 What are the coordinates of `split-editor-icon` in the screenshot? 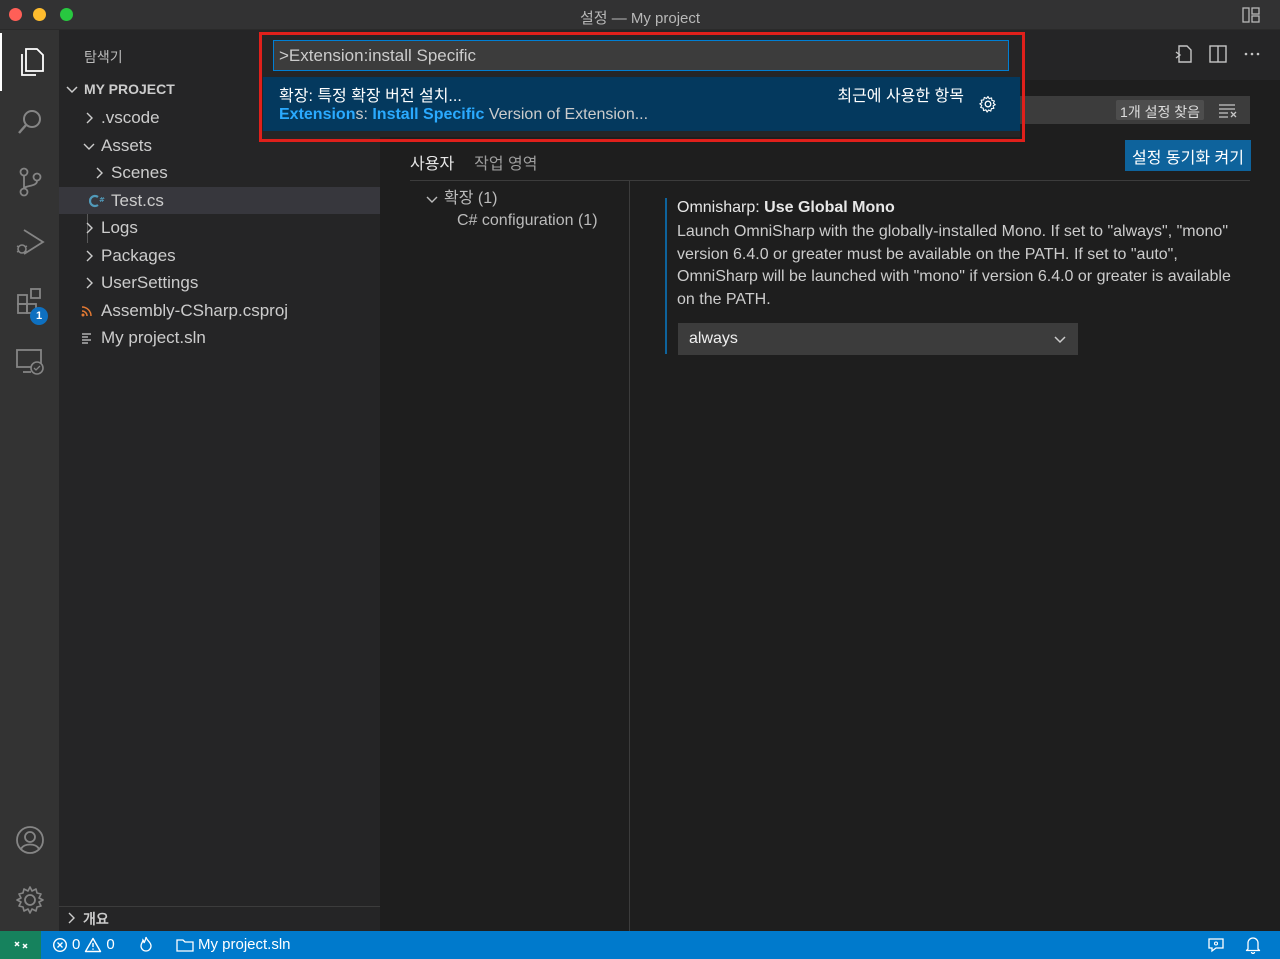 It's located at (1218, 56).